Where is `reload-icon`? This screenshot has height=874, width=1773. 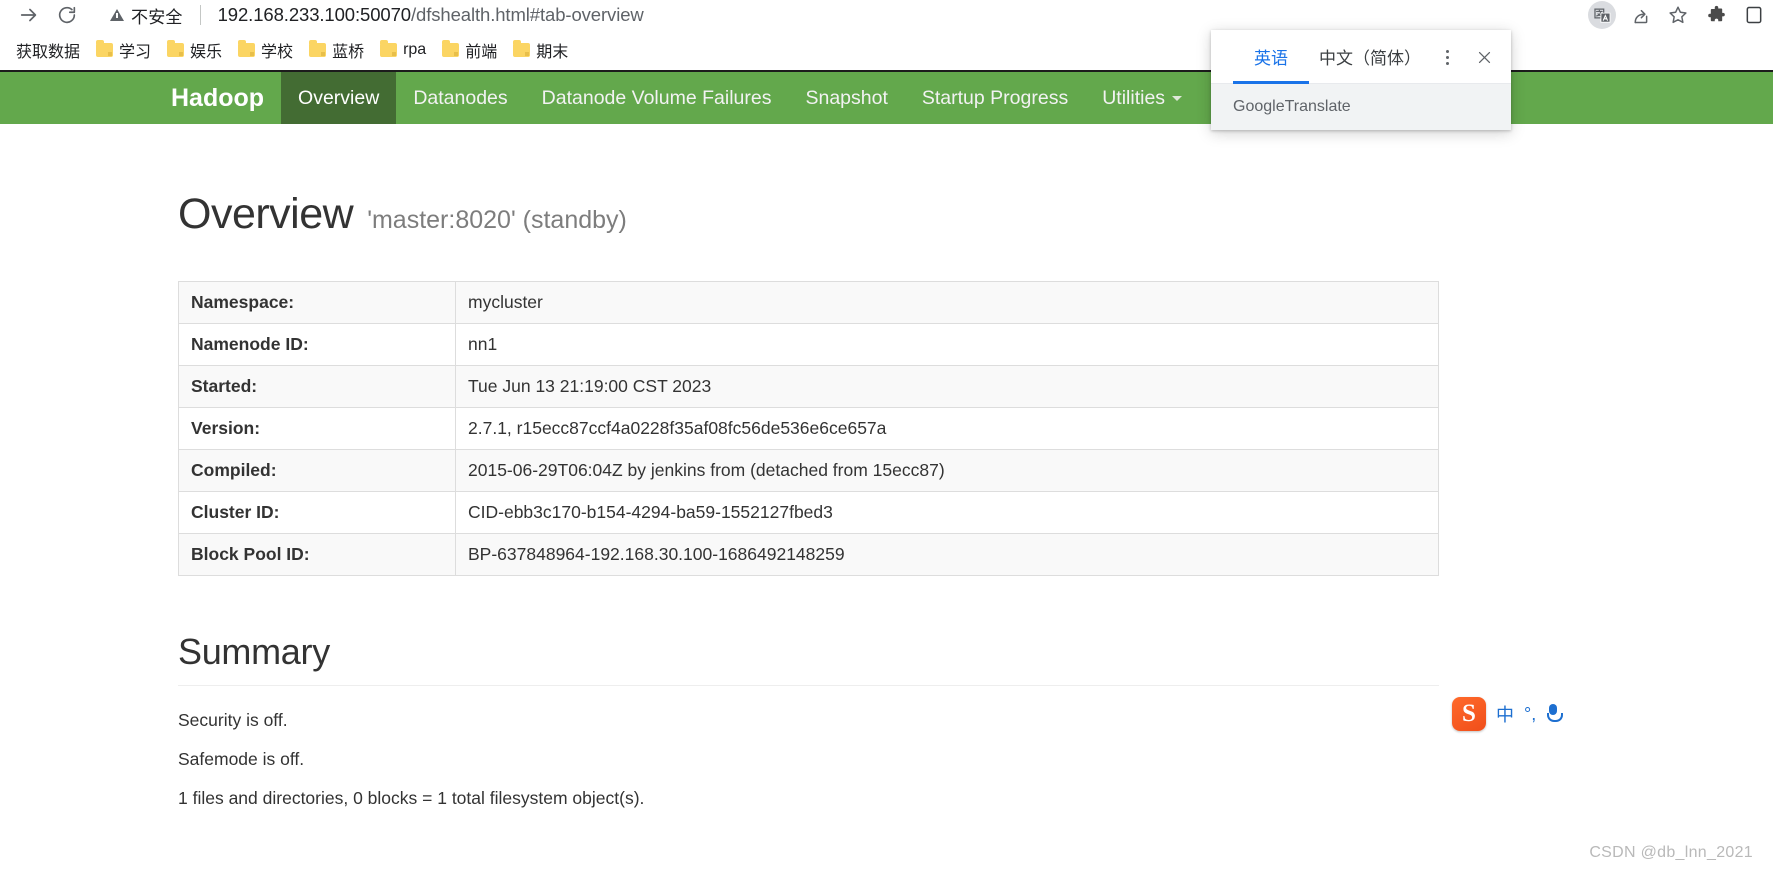 reload-icon is located at coordinates (67, 15).